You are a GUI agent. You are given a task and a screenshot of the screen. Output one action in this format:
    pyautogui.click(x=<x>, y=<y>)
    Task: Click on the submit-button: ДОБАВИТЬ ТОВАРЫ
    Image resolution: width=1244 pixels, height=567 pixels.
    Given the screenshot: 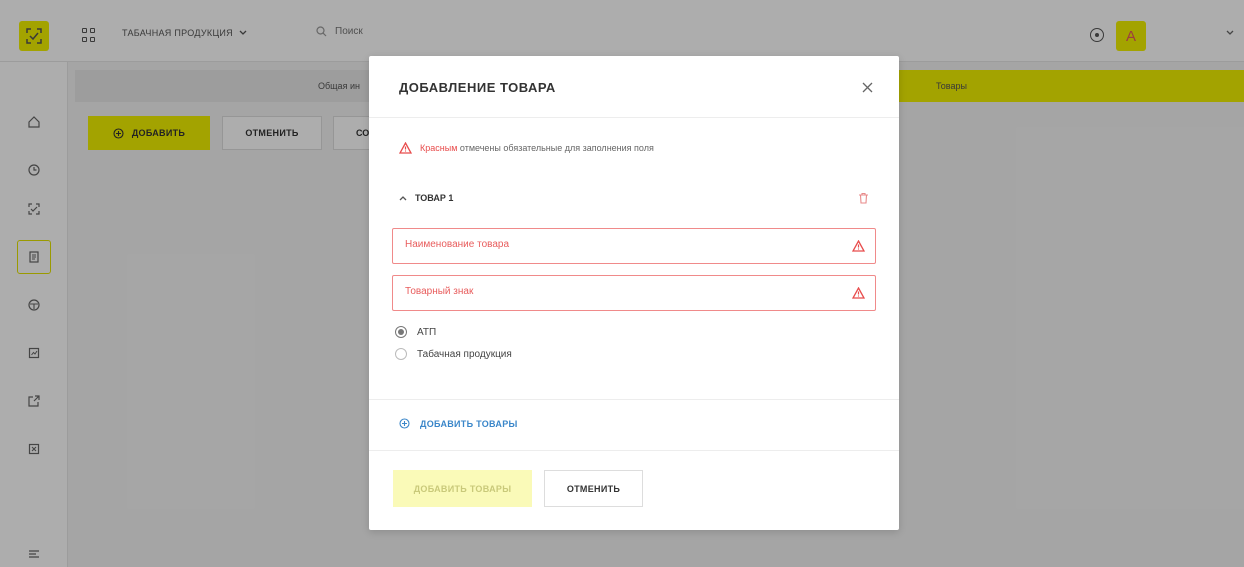 What is the action you would take?
    pyautogui.click(x=462, y=488)
    